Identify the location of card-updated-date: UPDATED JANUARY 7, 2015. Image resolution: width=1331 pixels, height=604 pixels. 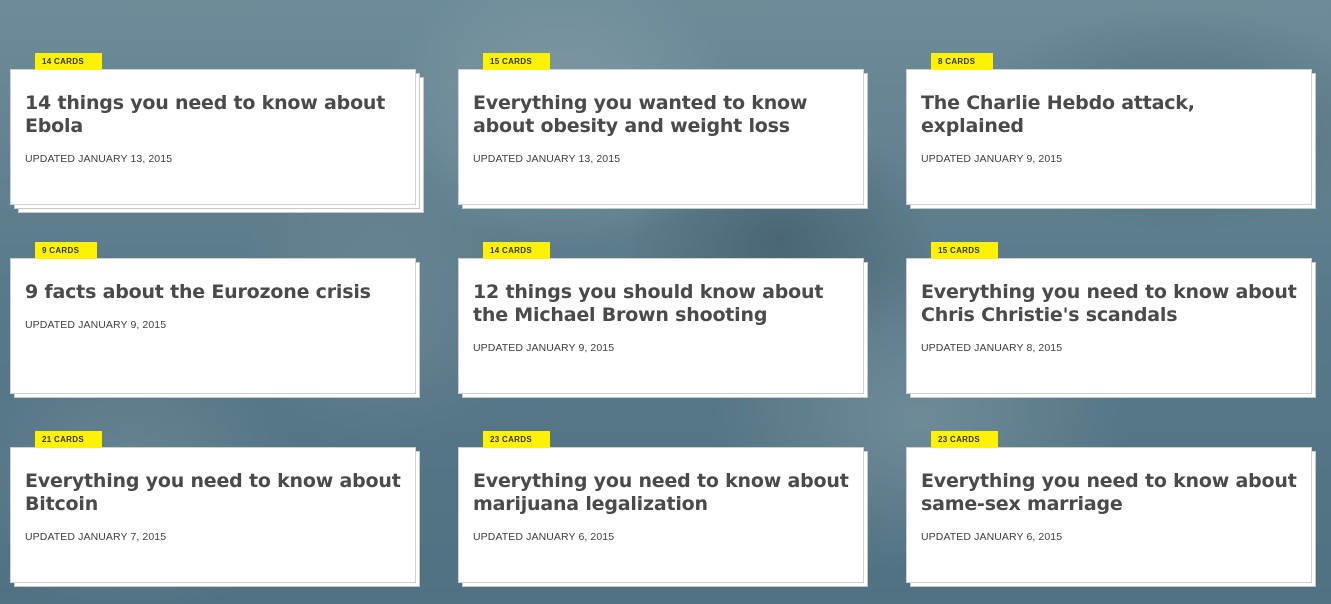
(96, 537).